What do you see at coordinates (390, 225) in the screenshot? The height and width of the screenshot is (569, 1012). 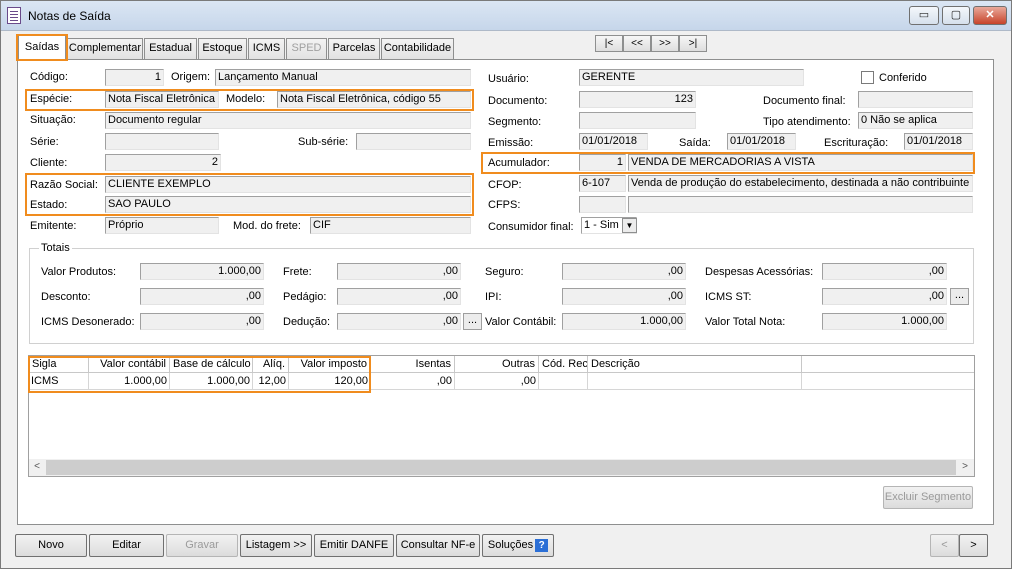 I see `frete-field: CIF` at bounding box center [390, 225].